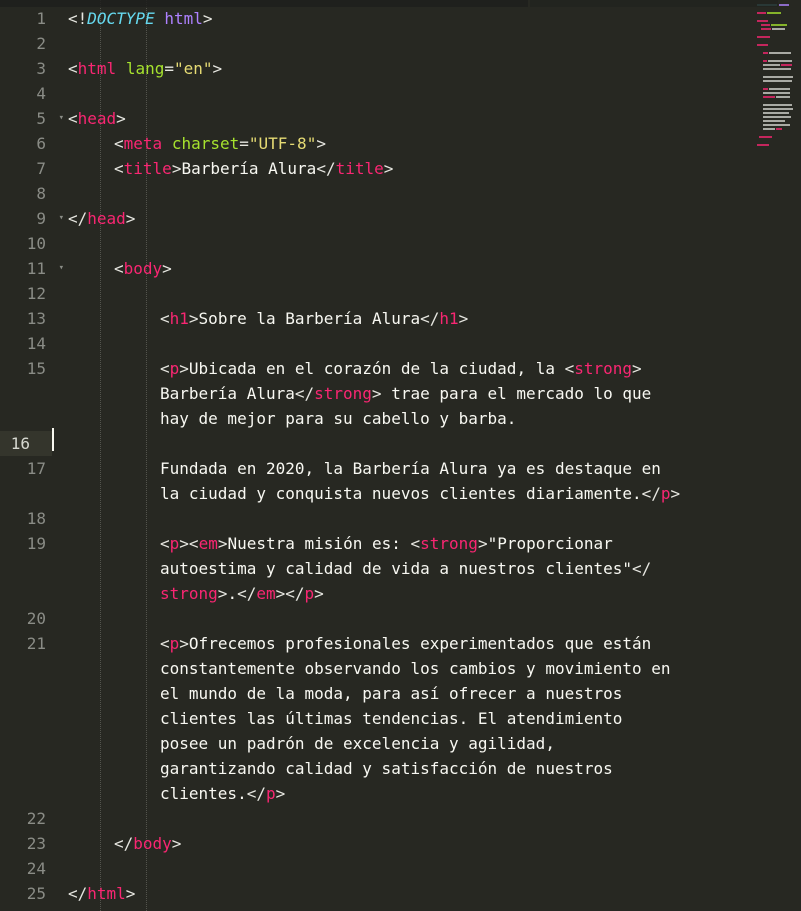 The image size is (801, 911). What do you see at coordinates (338, 418) in the screenshot?
I see `token-txt: hay de mejor para su cabello y barba.` at bounding box center [338, 418].